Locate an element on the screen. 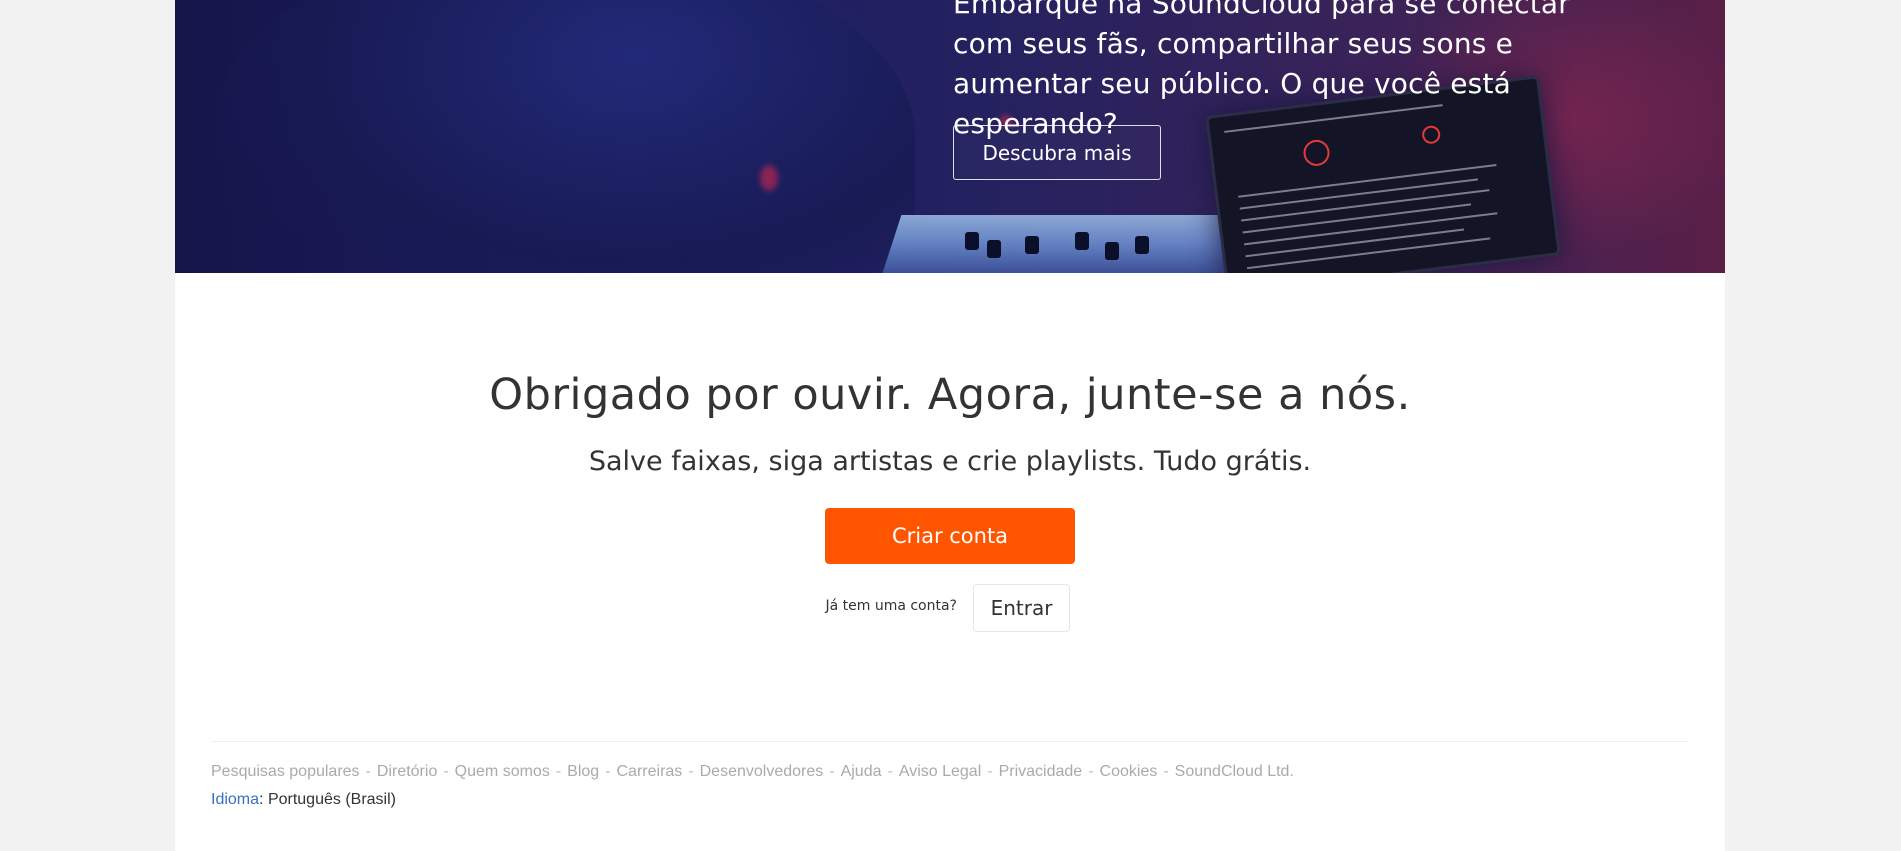 This screenshot has width=1901, height=851. language-label: Idioma is located at coordinates (235, 799).